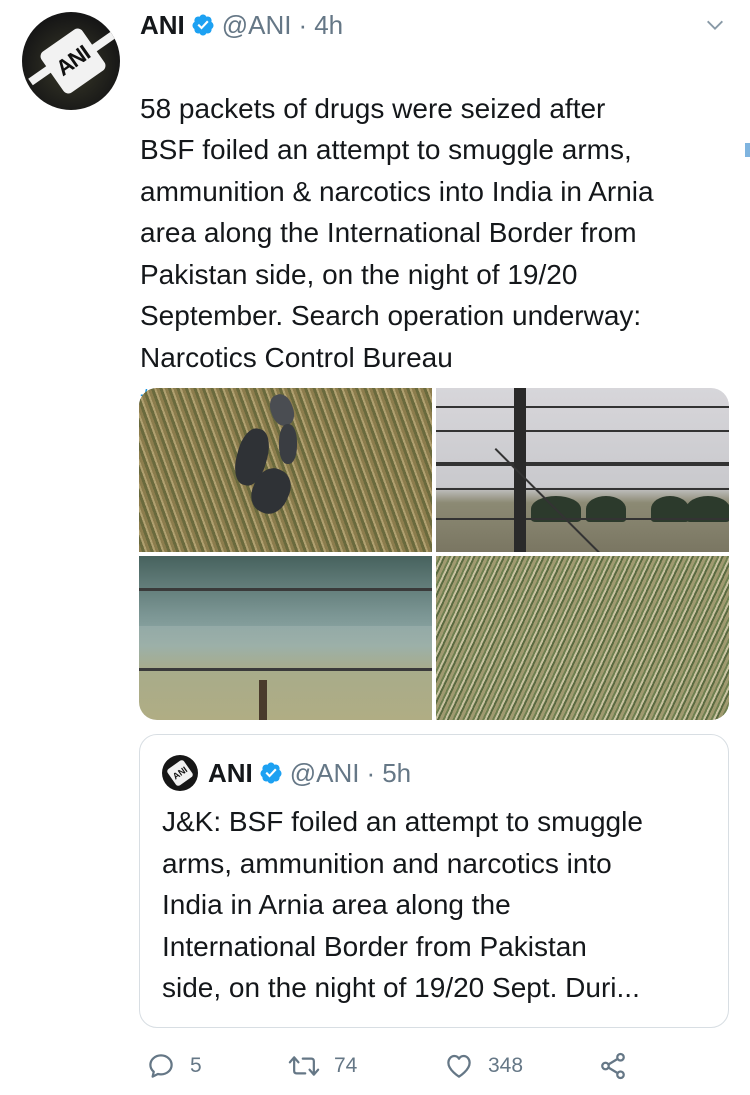 The width and height of the screenshot is (750, 1095). Describe the element at coordinates (174, 1066) in the screenshot. I see `reply-button: 5` at that location.